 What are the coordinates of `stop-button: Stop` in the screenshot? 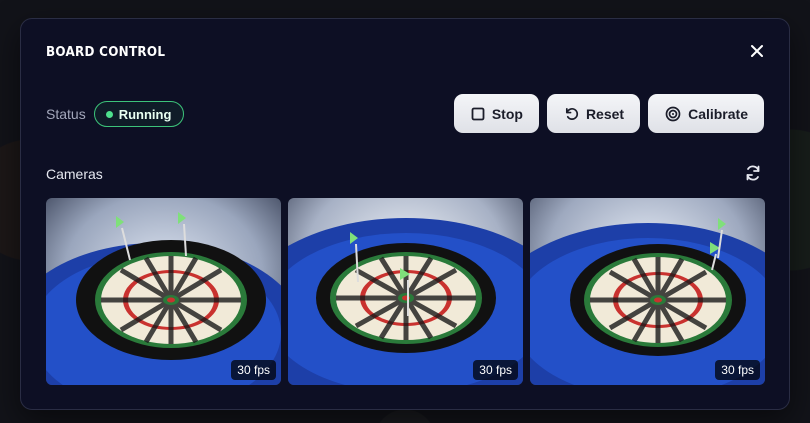 It's located at (496, 113).